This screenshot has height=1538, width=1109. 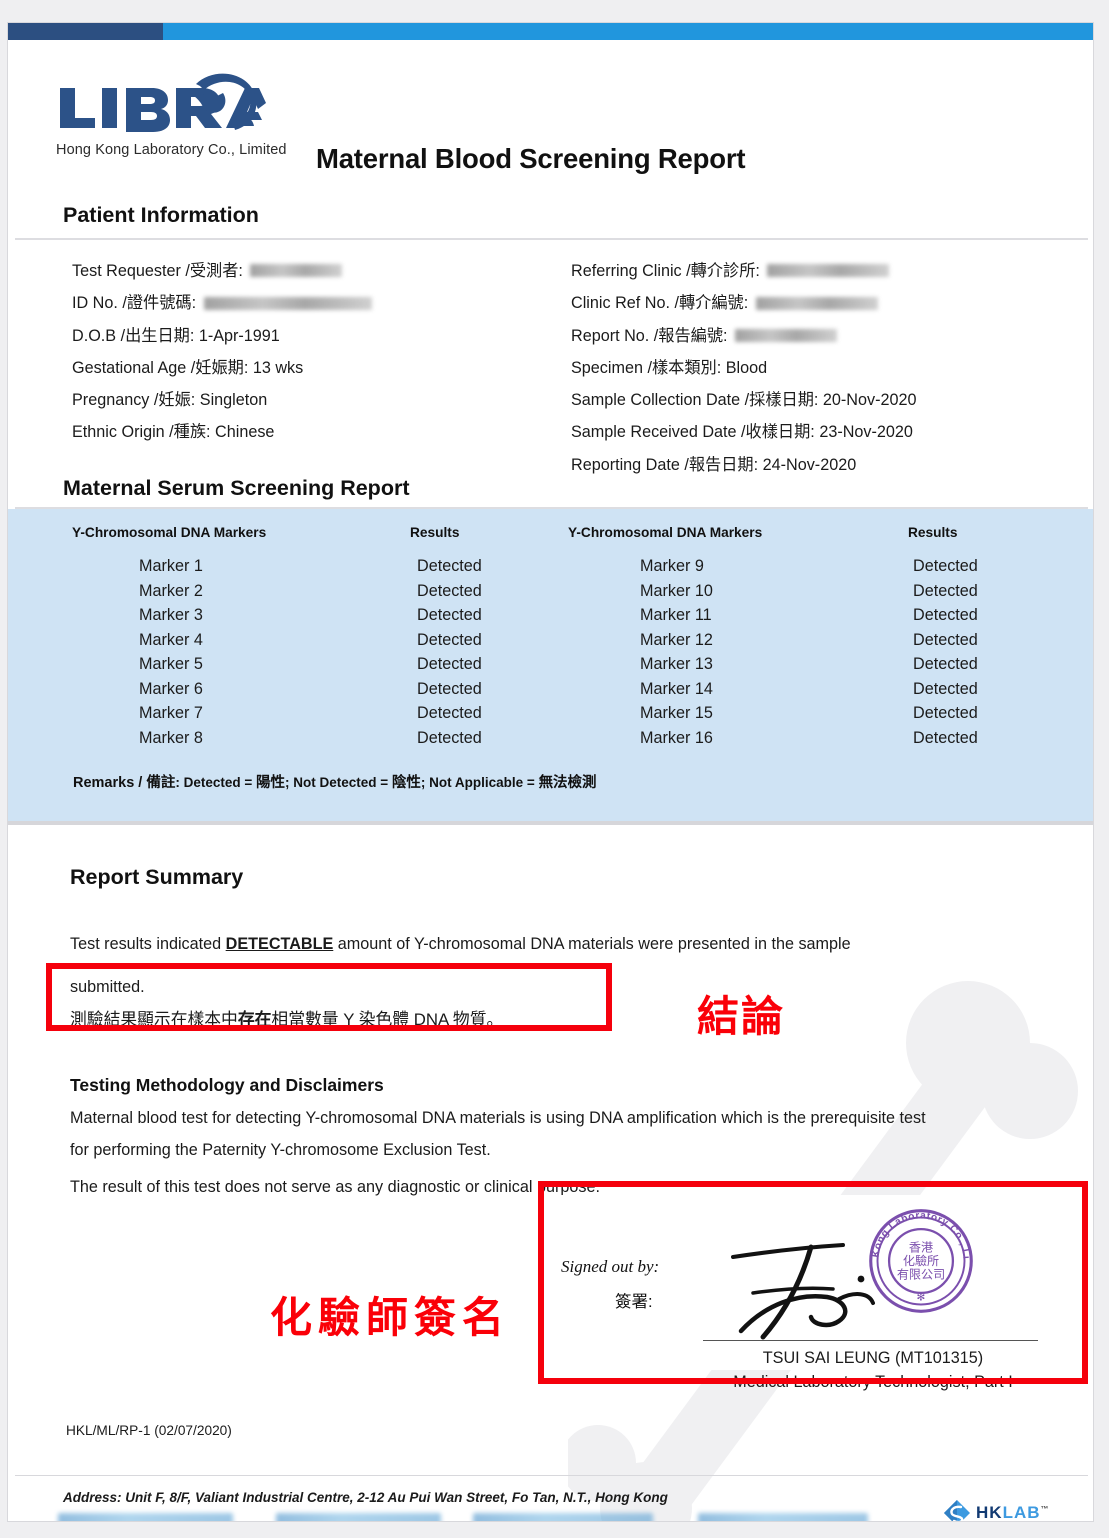 I want to click on hklab-footer-logo: HKLAB™, so click(x=996, y=1510).